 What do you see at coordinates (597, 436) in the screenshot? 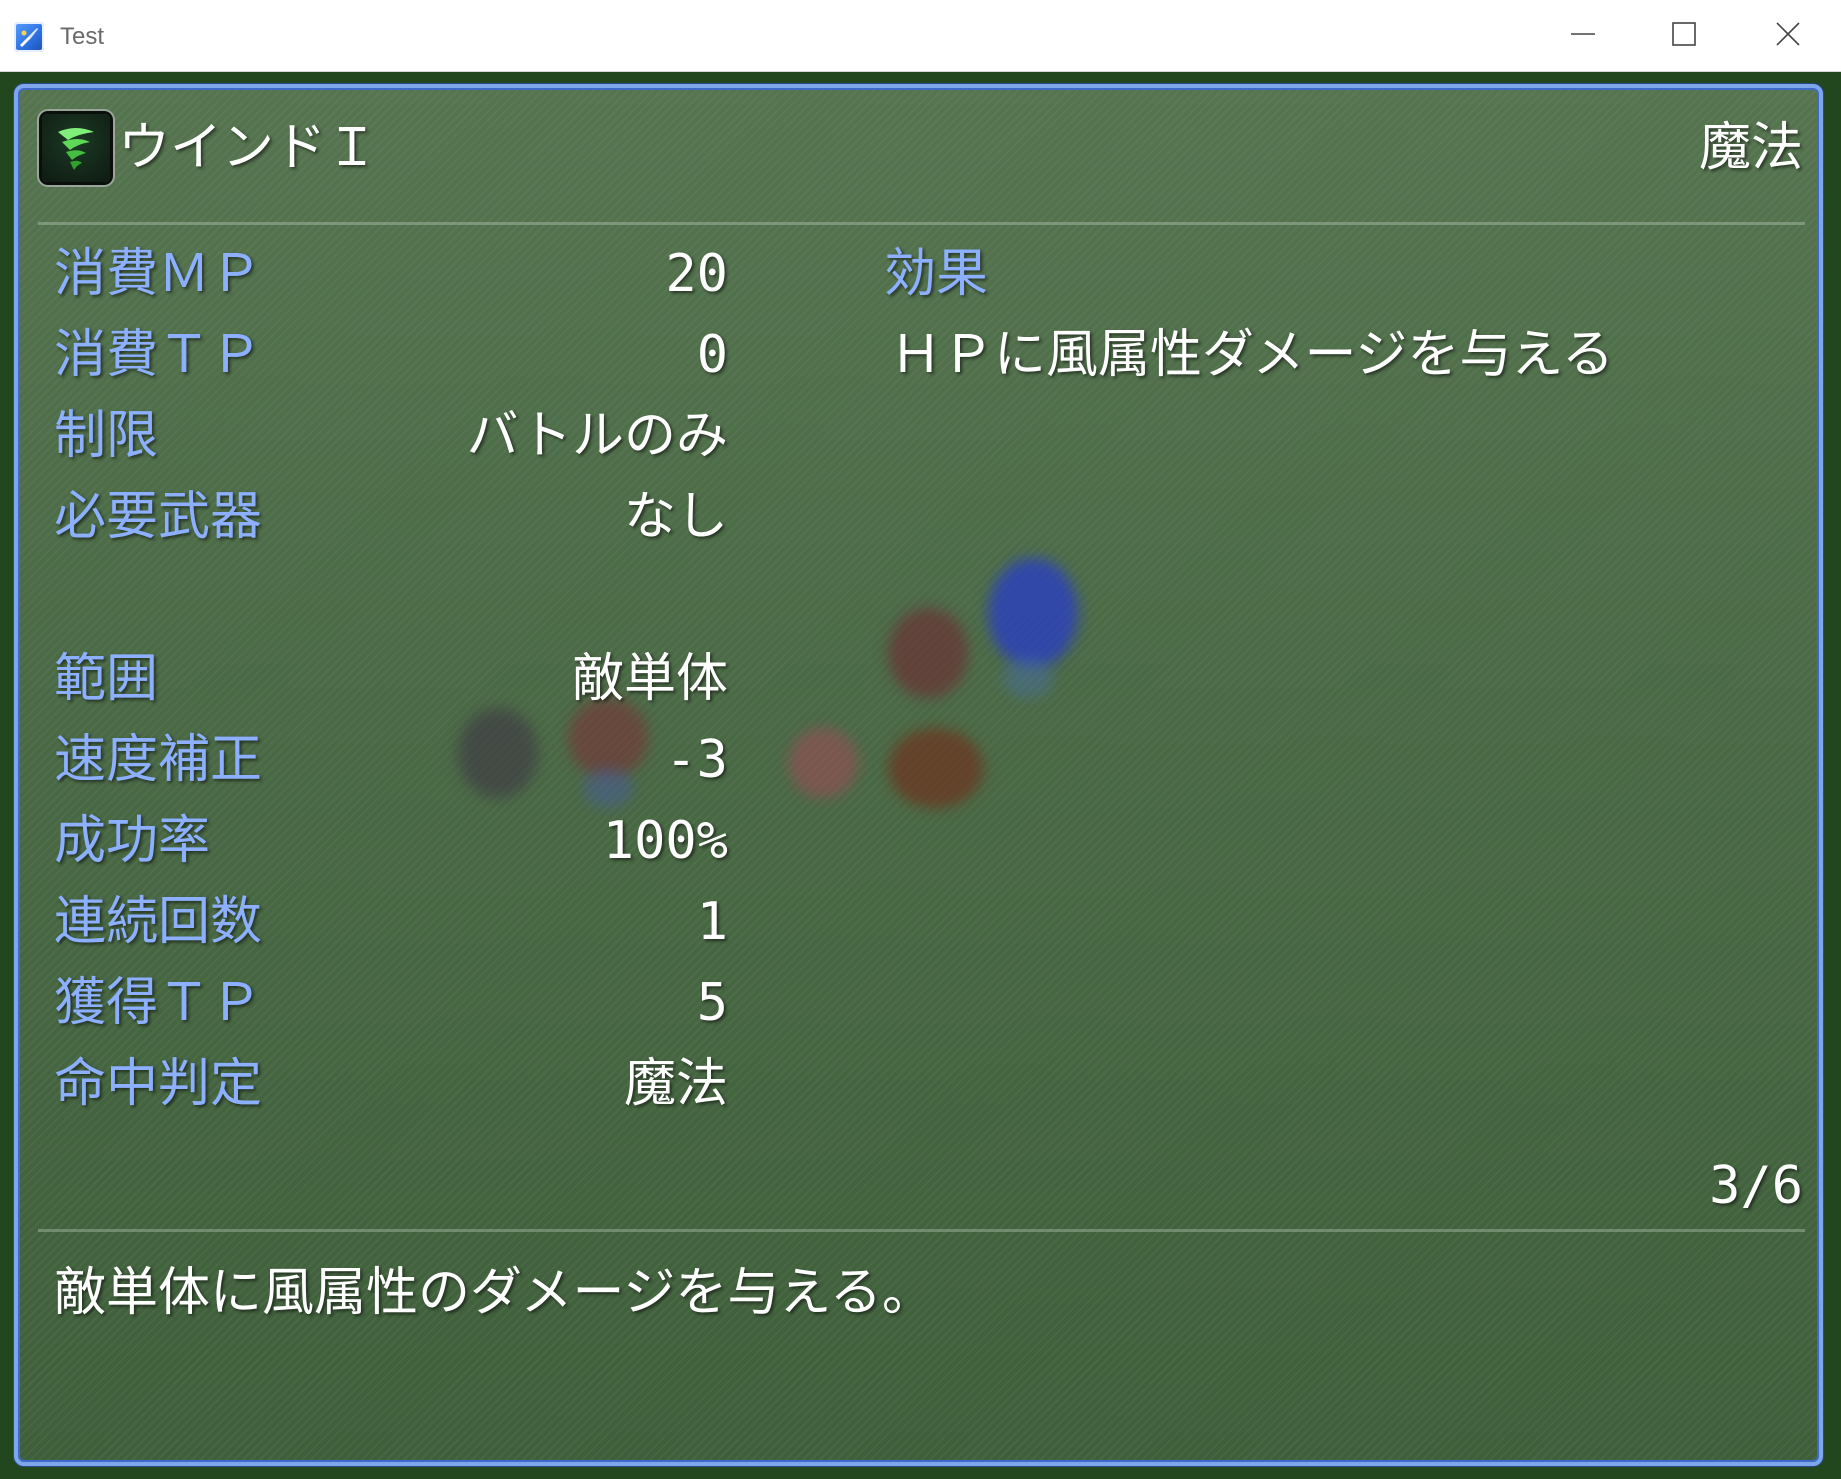
I see `stat-value-occasion: バトルのみ` at bounding box center [597, 436].